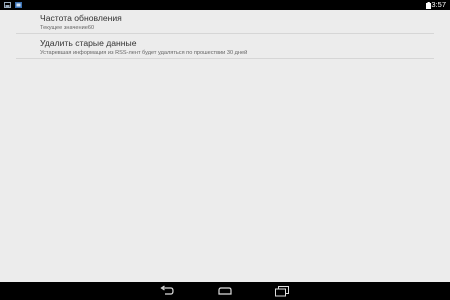 The width and height of the screenshot is (450, 300). Describe the element at coordinates (282, 291) in the screenshot. I see `recent-apps-icon` at that location.